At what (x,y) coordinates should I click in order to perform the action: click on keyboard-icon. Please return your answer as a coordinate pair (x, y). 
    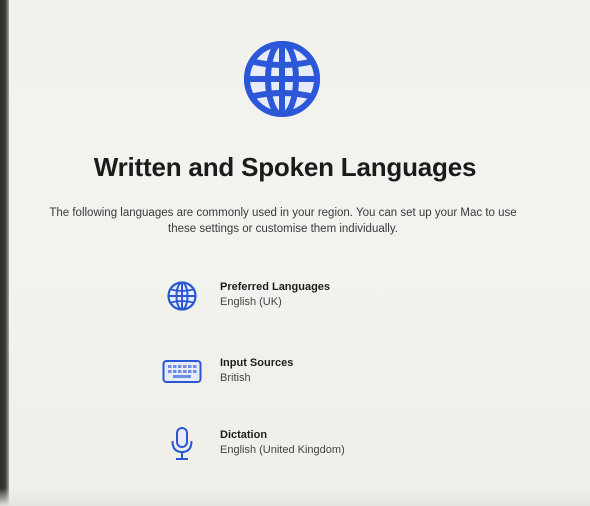
    Looking at the image, I should click on (182, 372).